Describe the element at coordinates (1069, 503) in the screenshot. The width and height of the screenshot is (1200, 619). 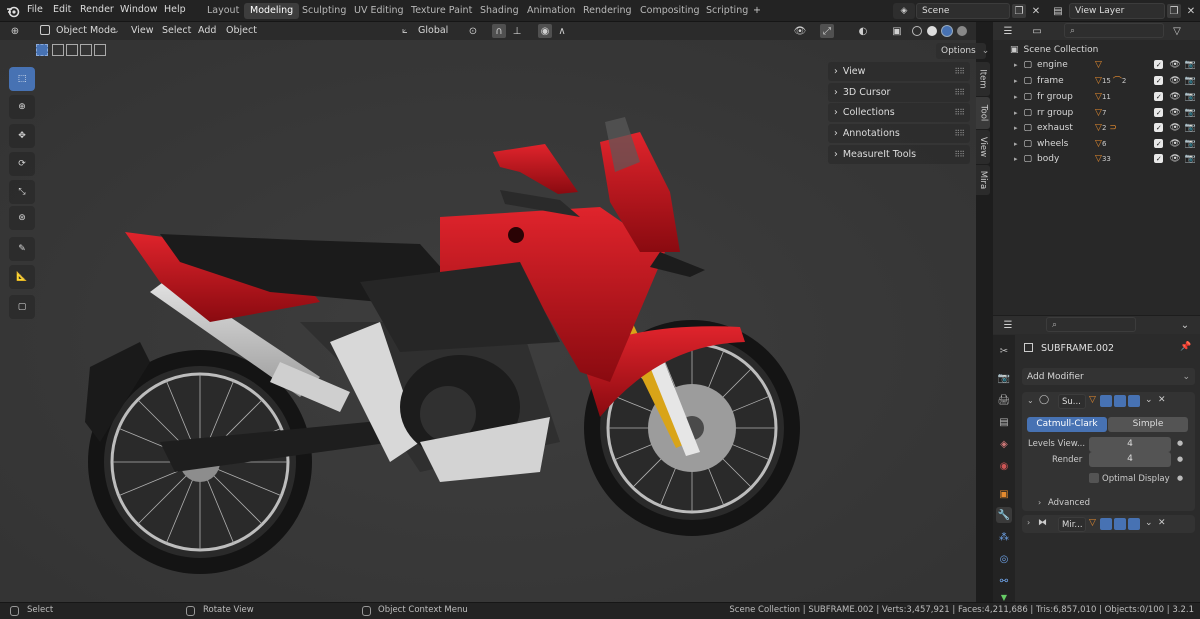
I see `advanced-subpanel: Advanced` at that location.